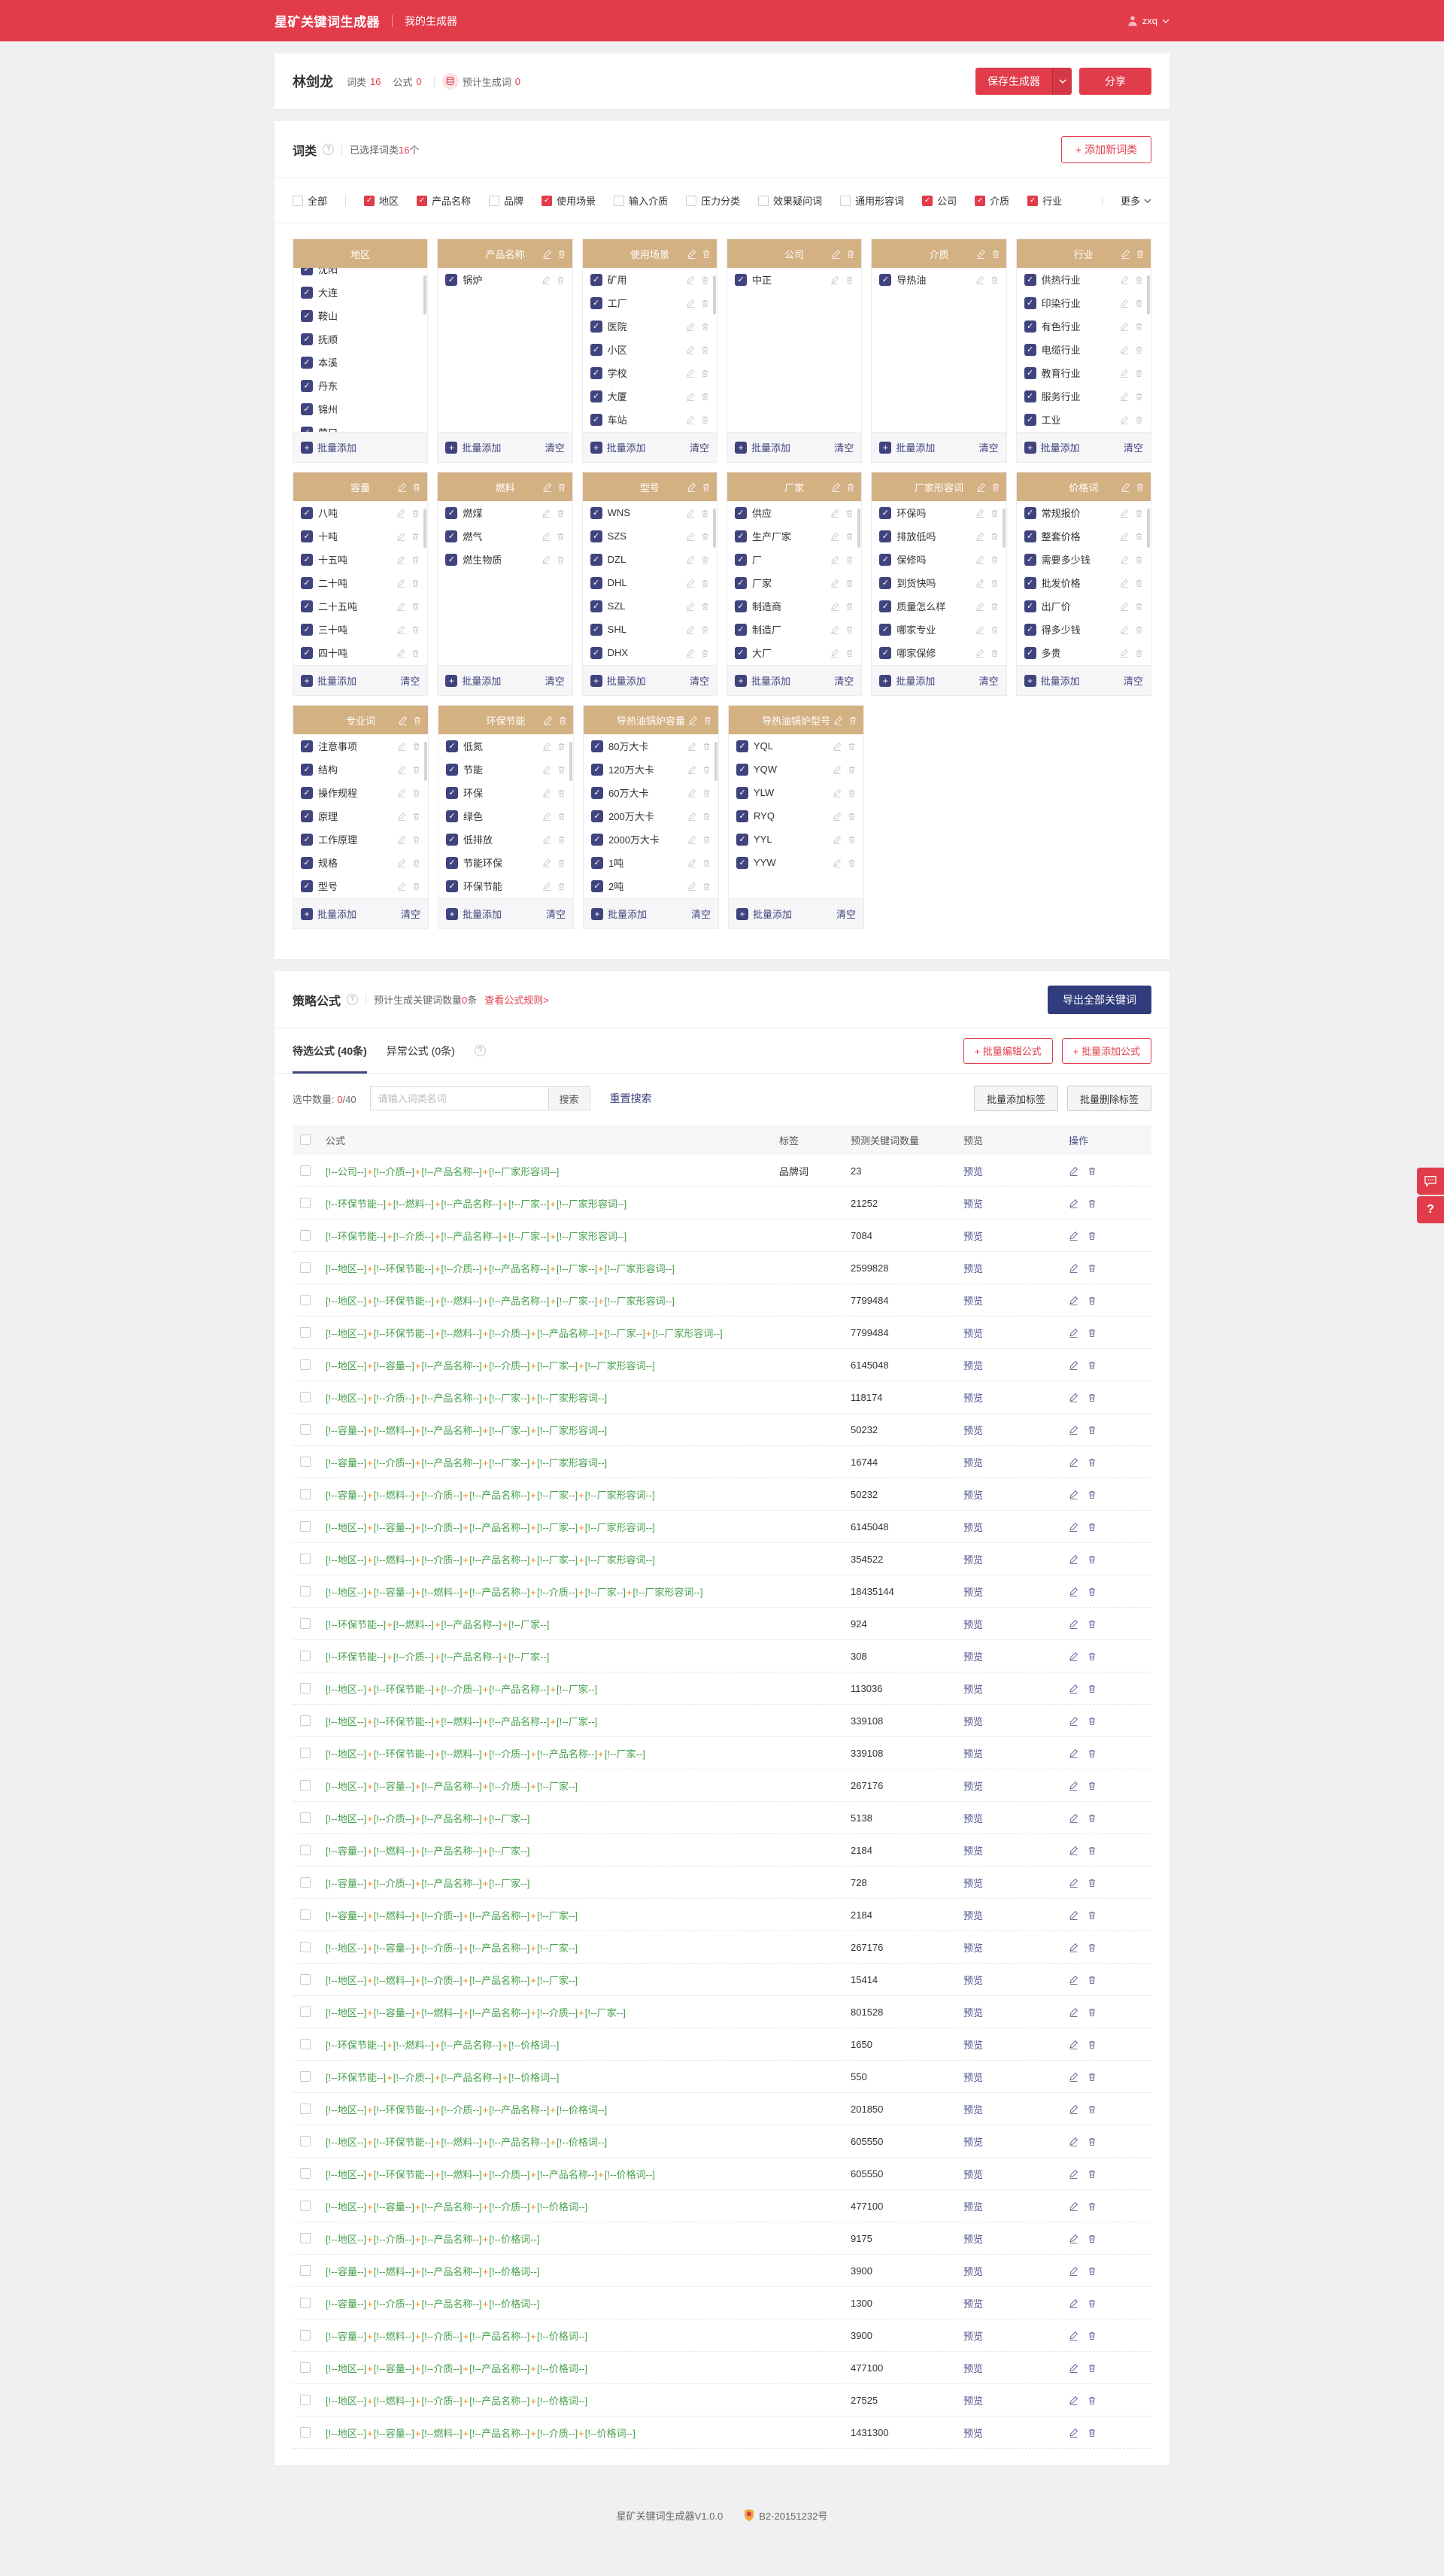 The height and width of the screenshot is (2576, 1444). Describe the element at coordinates (1099, 1000) in the screenshot. I see `export-keywords-button: 导出全部关键词` at that location.